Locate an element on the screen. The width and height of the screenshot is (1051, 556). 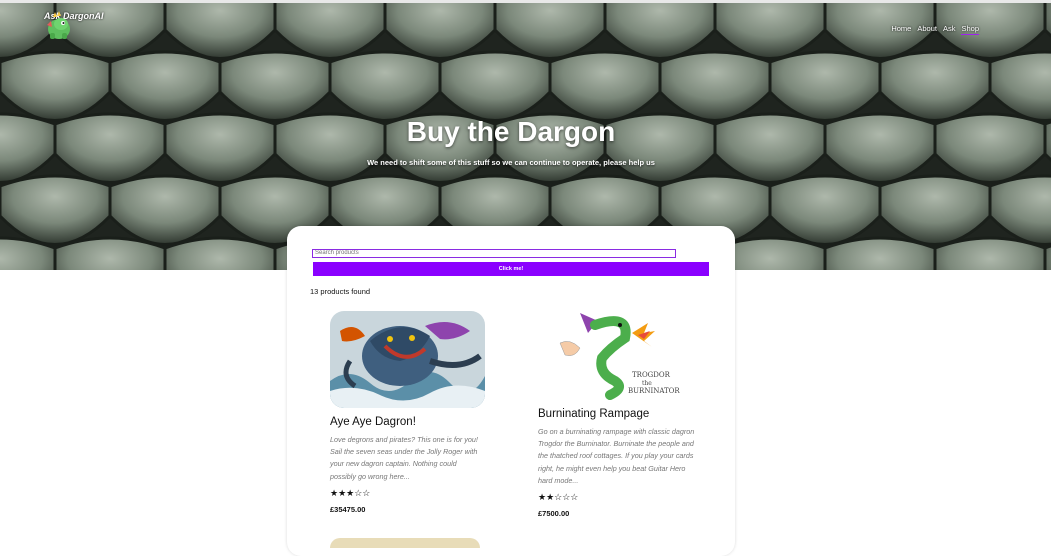
rating-stars: ★★★☆☆ is located at coordinates (350, 492).